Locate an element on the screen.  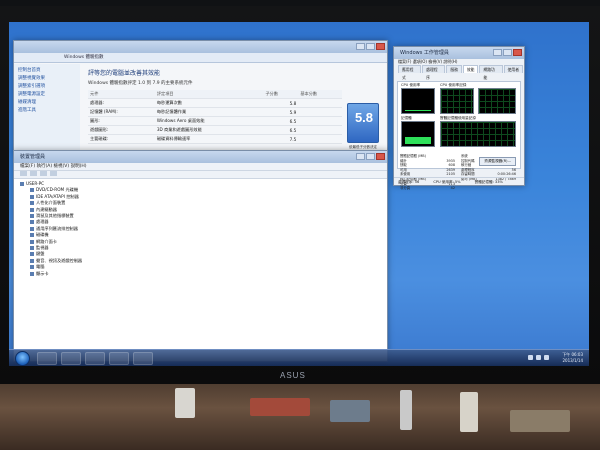
memory-usage-fill is located at coordinates (418, 140).